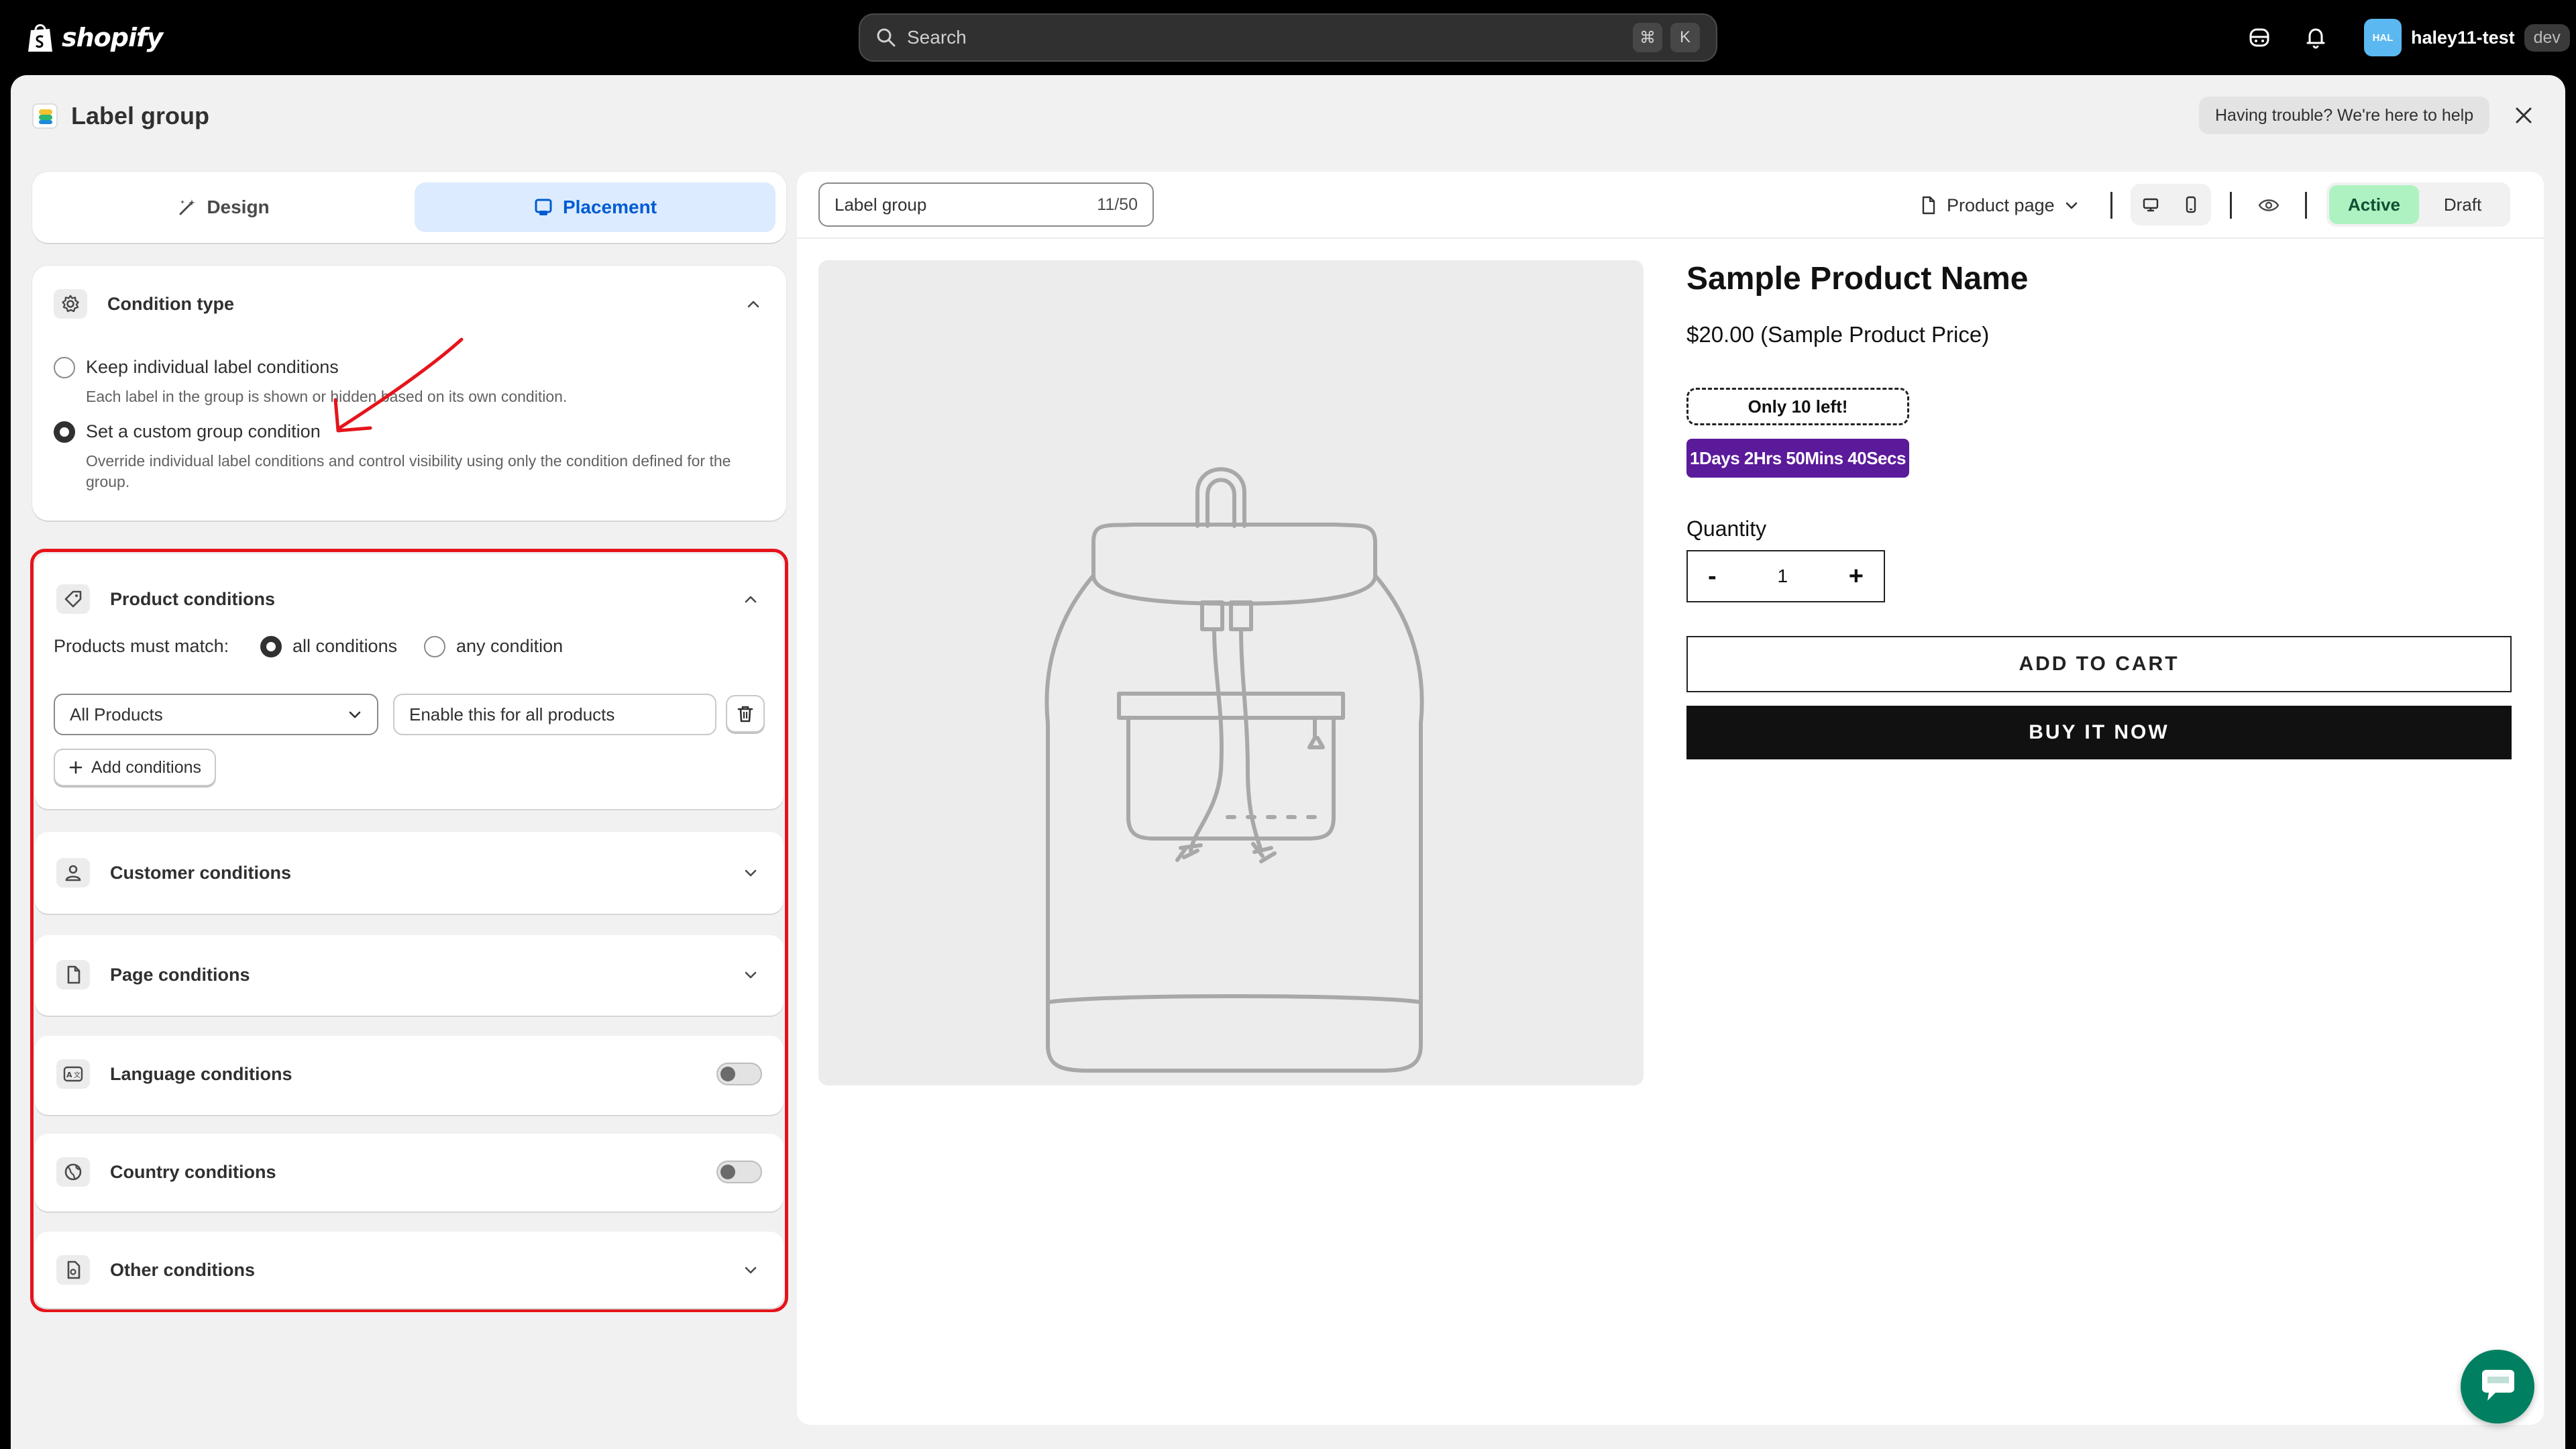 Image resolution: width=2576 pixels, height=1449 pixels. What do you see at coordinates (271, 646) in the screenshot?
I see `radio-all-conditions` at bounding box center [271, 646].